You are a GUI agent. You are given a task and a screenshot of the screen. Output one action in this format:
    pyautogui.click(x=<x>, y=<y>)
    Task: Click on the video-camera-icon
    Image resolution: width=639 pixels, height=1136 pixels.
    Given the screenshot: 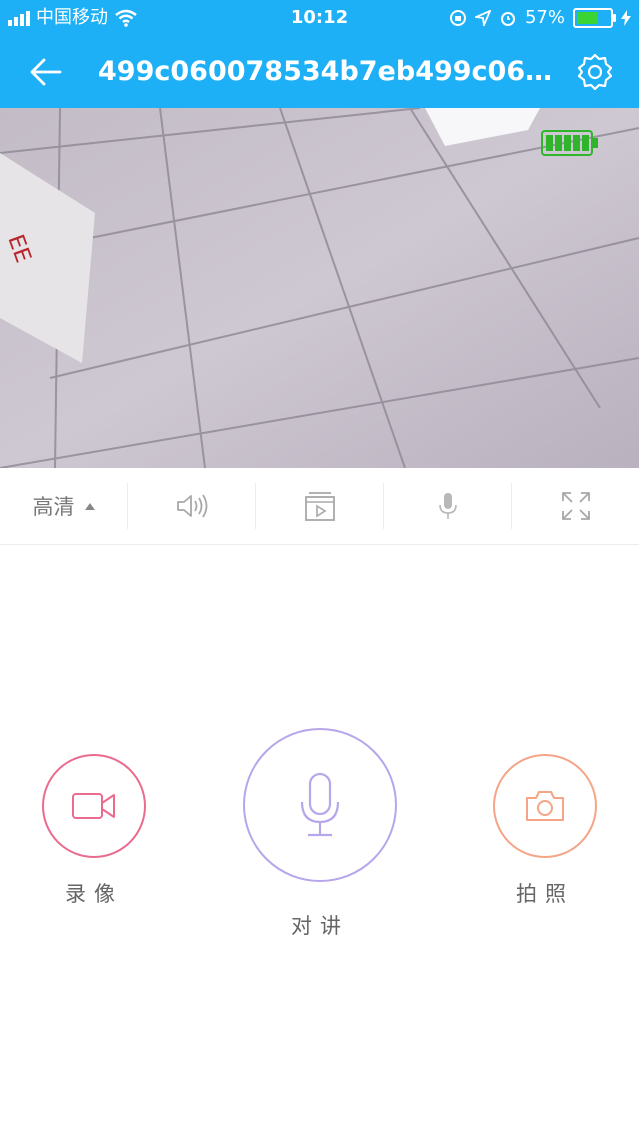 What is the action you would take?
    pyautogui.click(x=93, y=806)
    